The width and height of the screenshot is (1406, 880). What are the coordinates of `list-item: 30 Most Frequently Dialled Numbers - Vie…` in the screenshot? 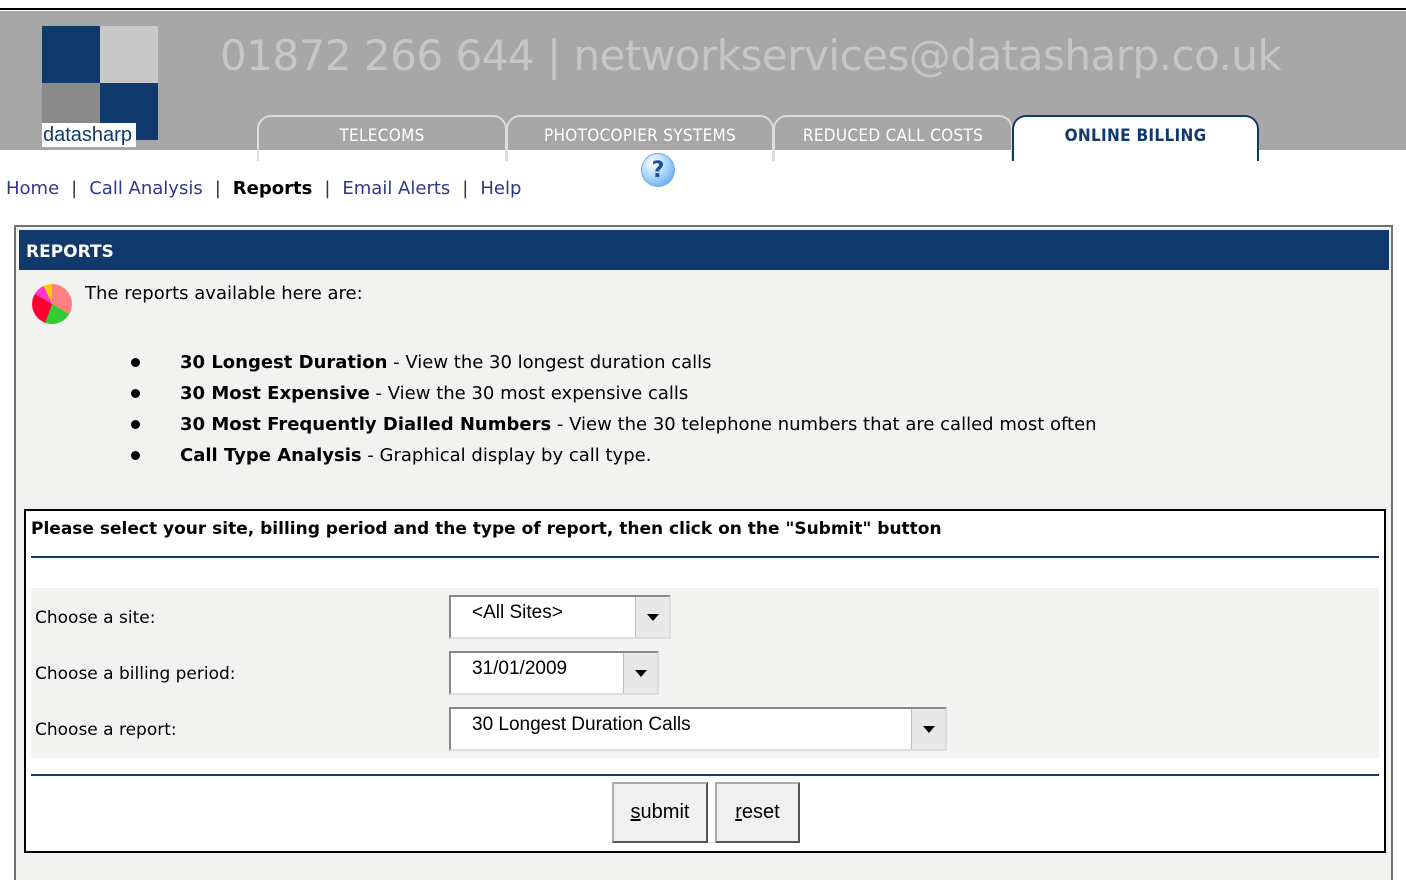 It's located at (608, 424).